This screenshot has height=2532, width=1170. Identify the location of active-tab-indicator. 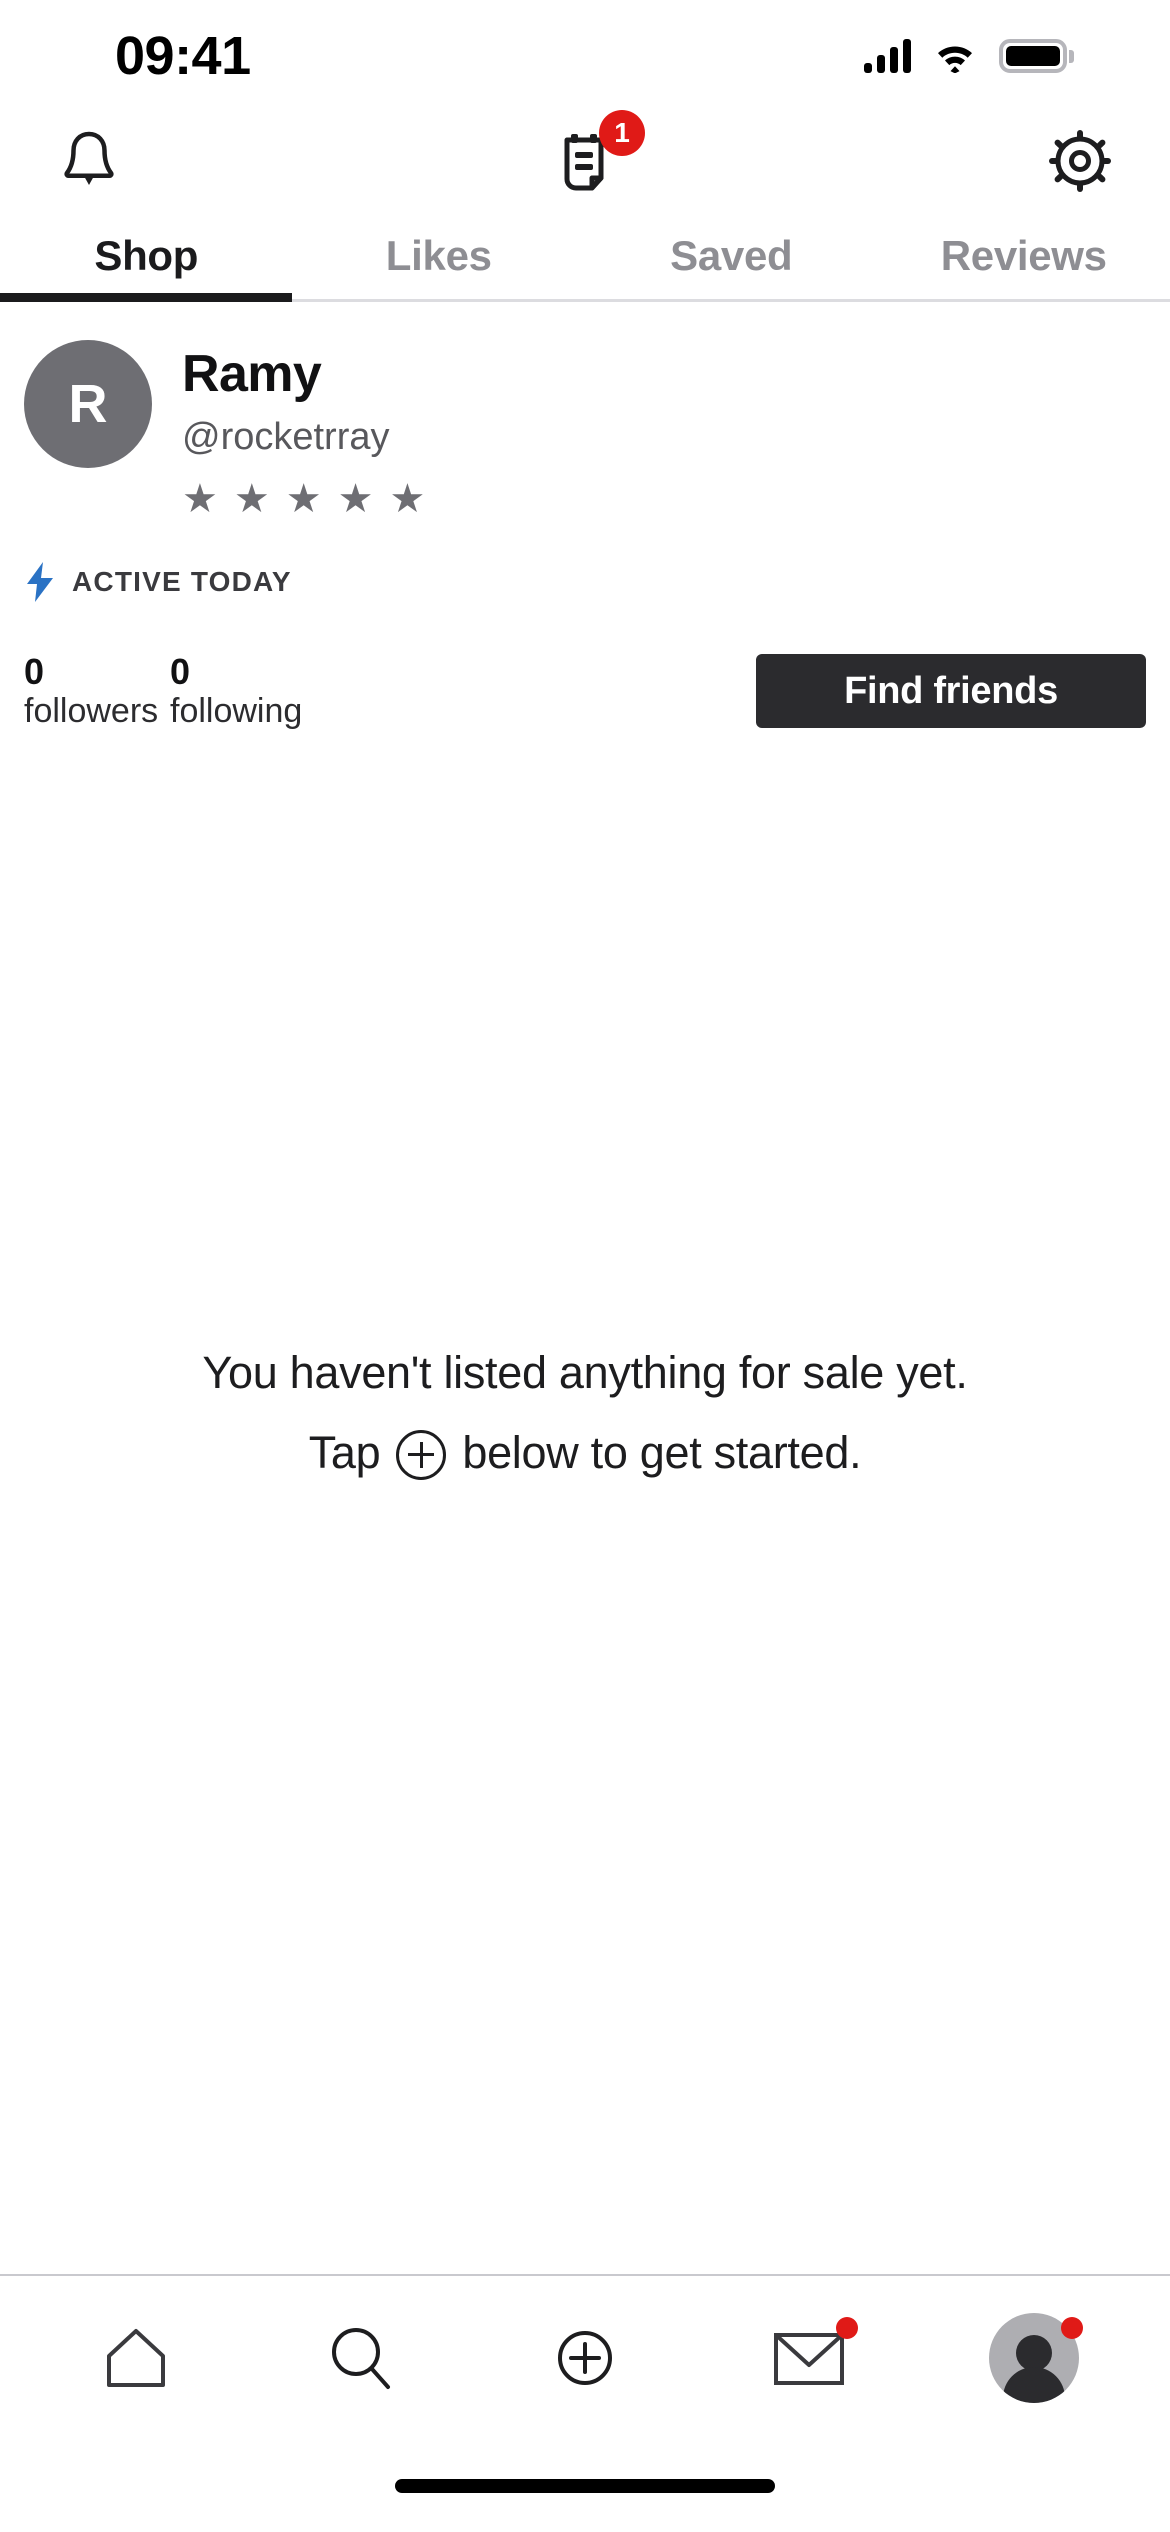
(146, 297).